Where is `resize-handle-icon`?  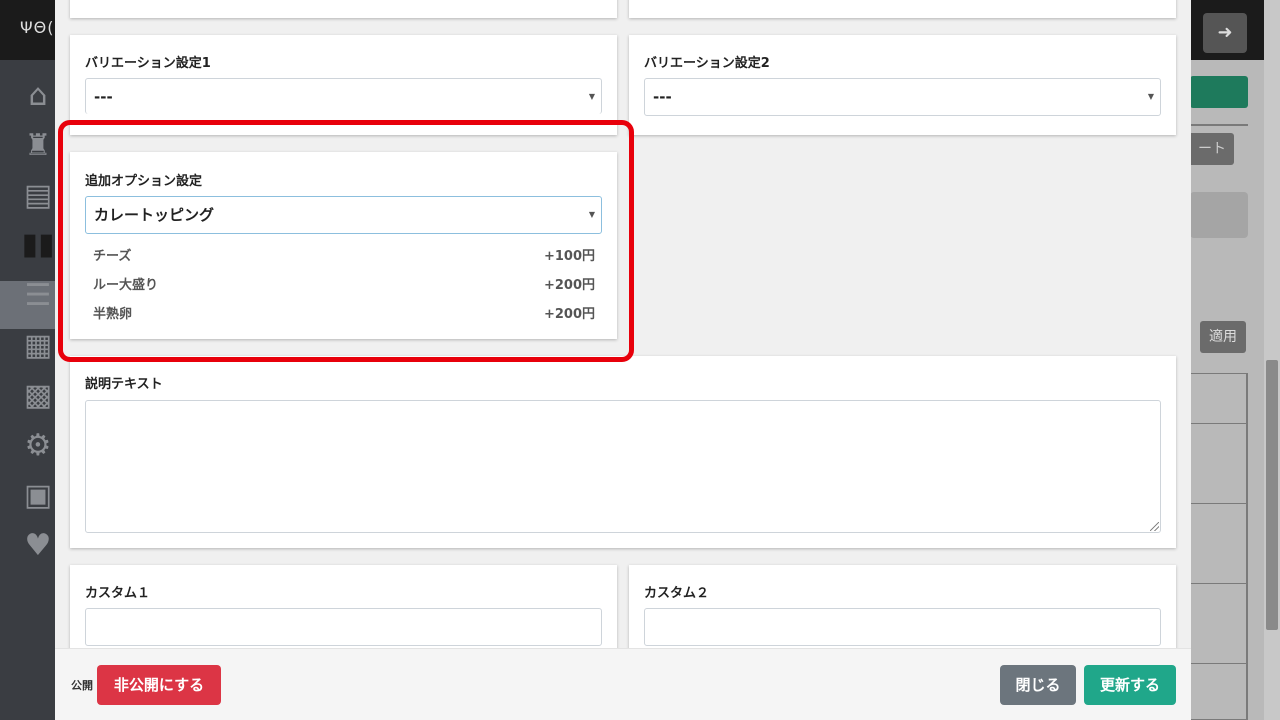
resize-handle-icon is located at coordinates (1154, 526).